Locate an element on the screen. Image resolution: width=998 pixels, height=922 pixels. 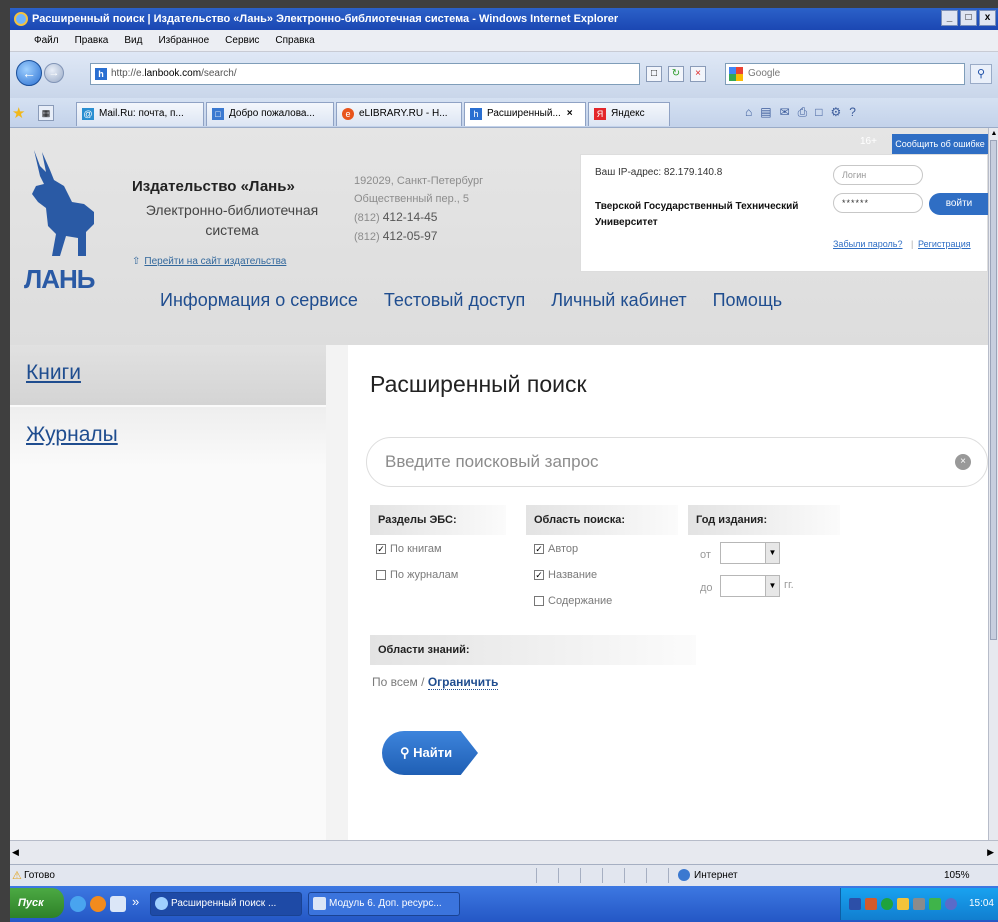
find-button: ⚲ Найти is located at coordinates (430, 753).